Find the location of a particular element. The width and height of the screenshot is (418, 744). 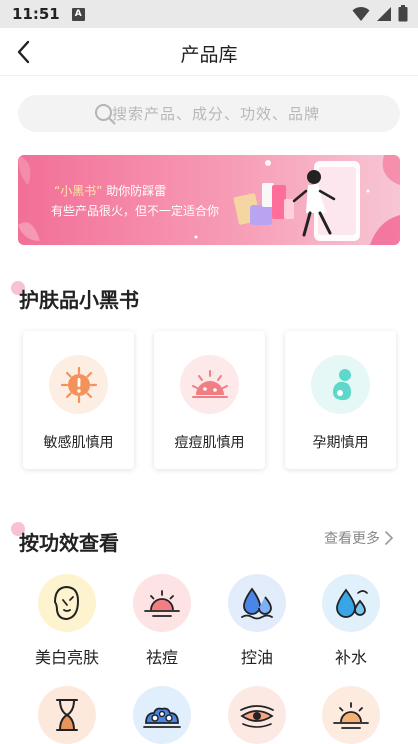

see-more-link: 查看更多 is located at coordinates (359, 538).